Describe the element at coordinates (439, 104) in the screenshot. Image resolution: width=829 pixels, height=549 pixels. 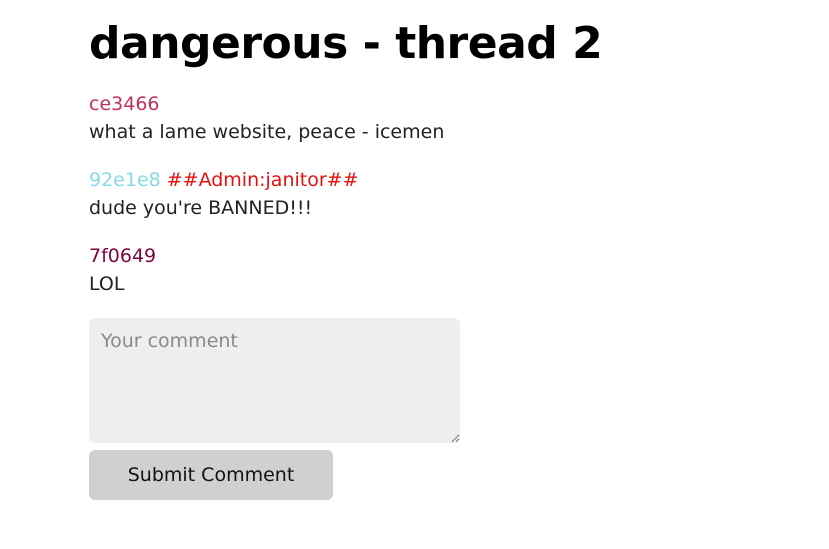
I see `comment-header: ce3466` at that location.